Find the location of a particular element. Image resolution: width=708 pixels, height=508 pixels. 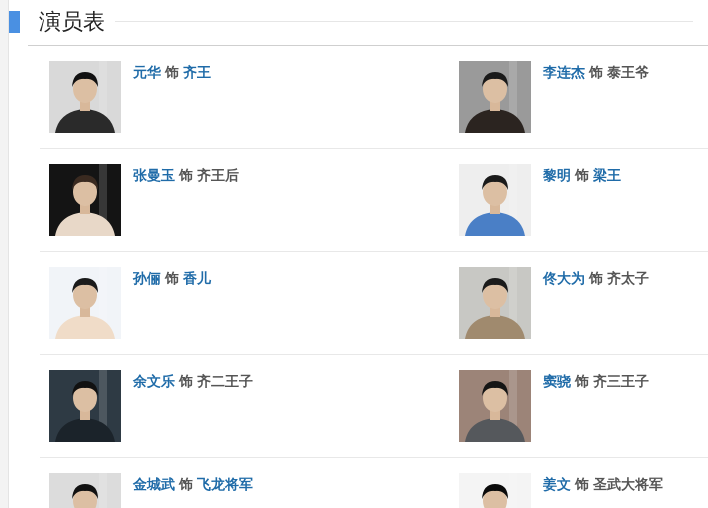

actor-link: 张曼玉 is located at coordinates (154, 175).